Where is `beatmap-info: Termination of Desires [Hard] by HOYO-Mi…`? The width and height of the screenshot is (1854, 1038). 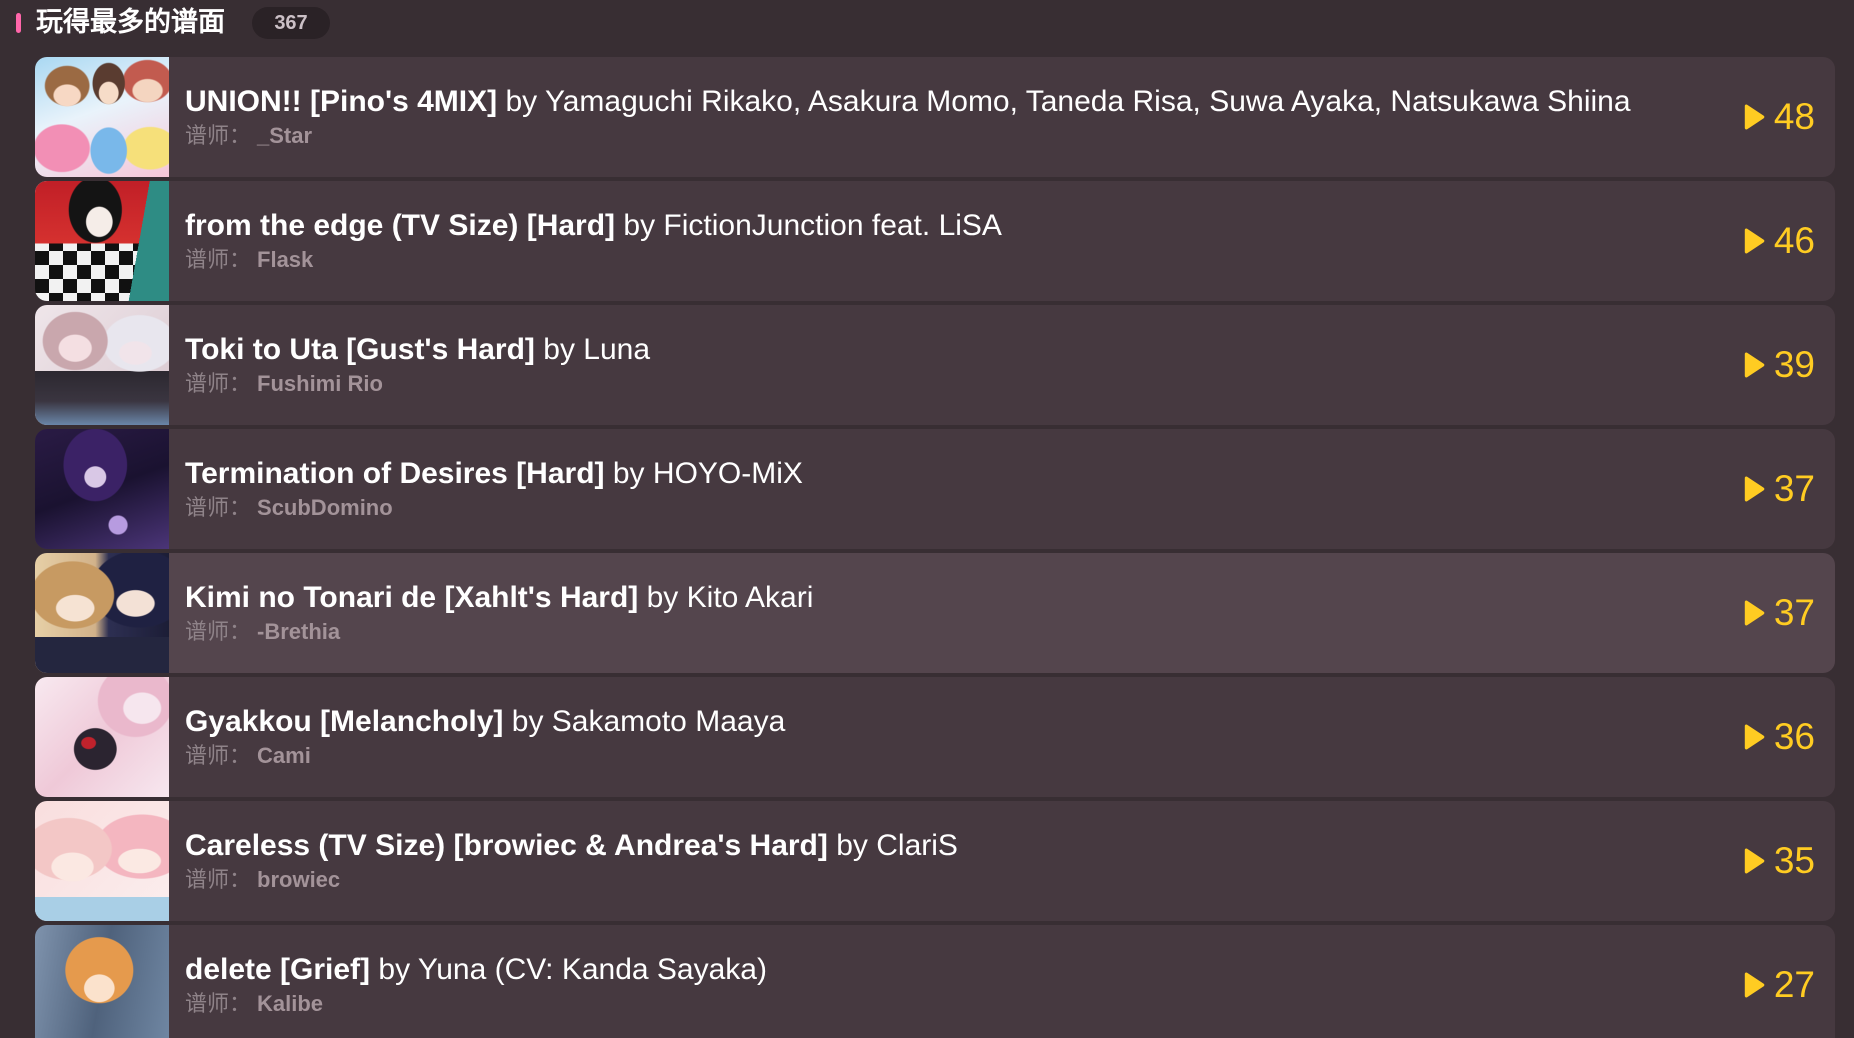
beatmap-info: Termination of Desires [Hard] by HOYO-Mi… is located at coordinates (952, 489).